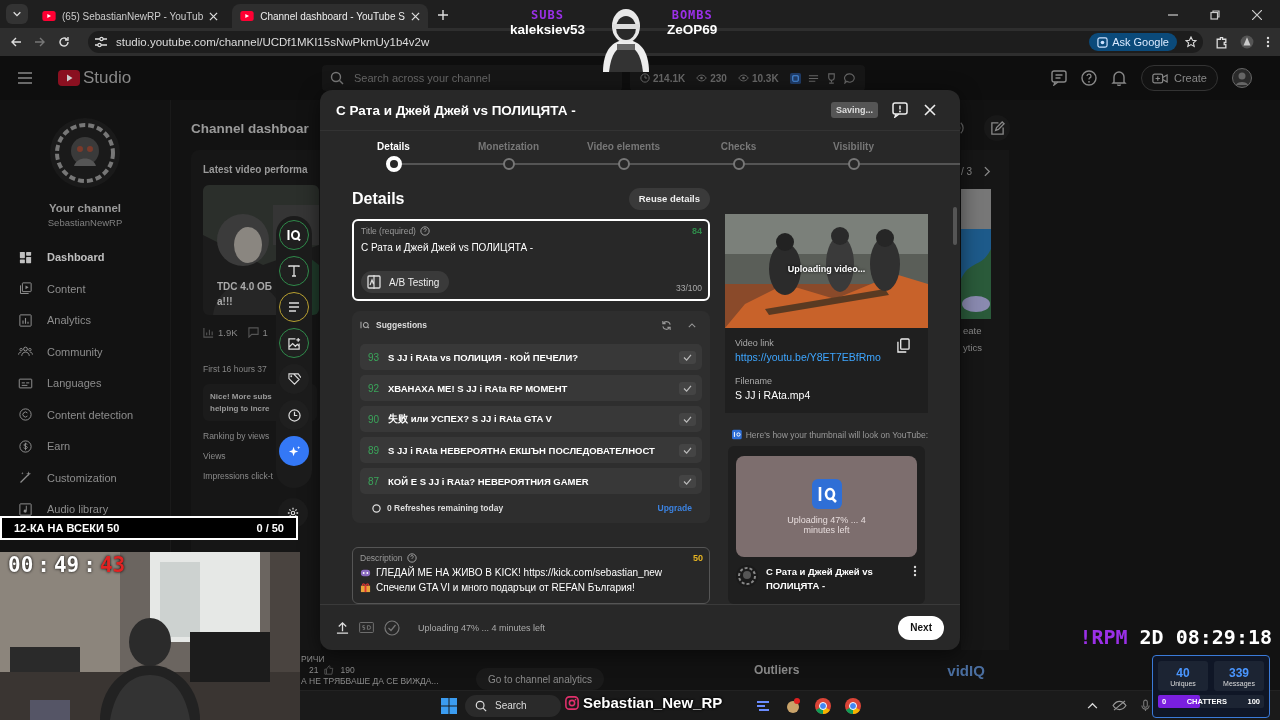 Image resolution: width=1280 pixels, height=720 pixels. Describe the element at coordinates (531, 419) in the screenshot. I see `suggestion-item: 90 失败 или УСПЕХ? S JJ i RAta GTA V` at that location.